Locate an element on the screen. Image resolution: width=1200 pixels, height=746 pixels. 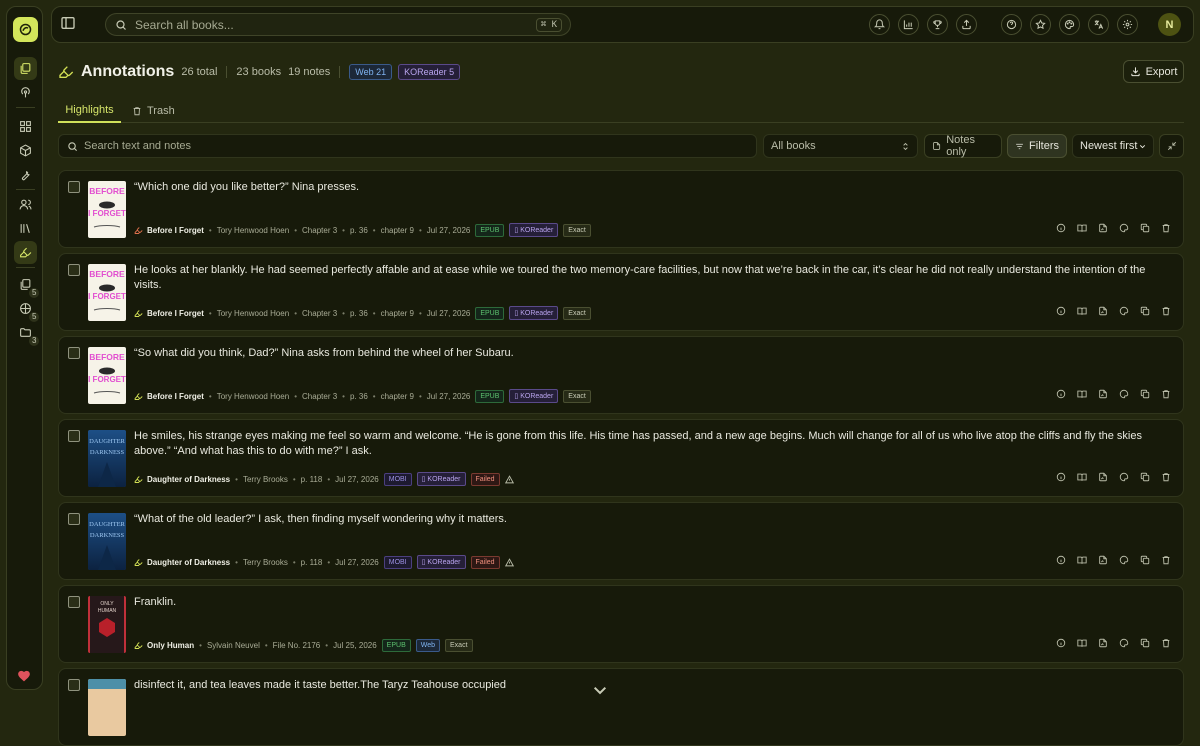
sort-select: Newest first is located at coordinates (1113, 146).